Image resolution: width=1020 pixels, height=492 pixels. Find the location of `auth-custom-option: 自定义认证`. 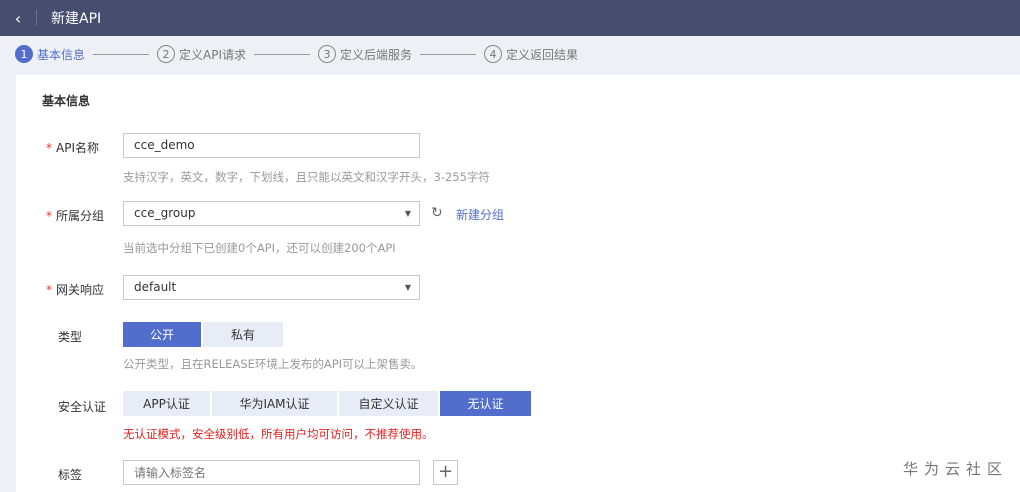

auth-custom-option: 自定义认证 is located at coordinates (388, 403).